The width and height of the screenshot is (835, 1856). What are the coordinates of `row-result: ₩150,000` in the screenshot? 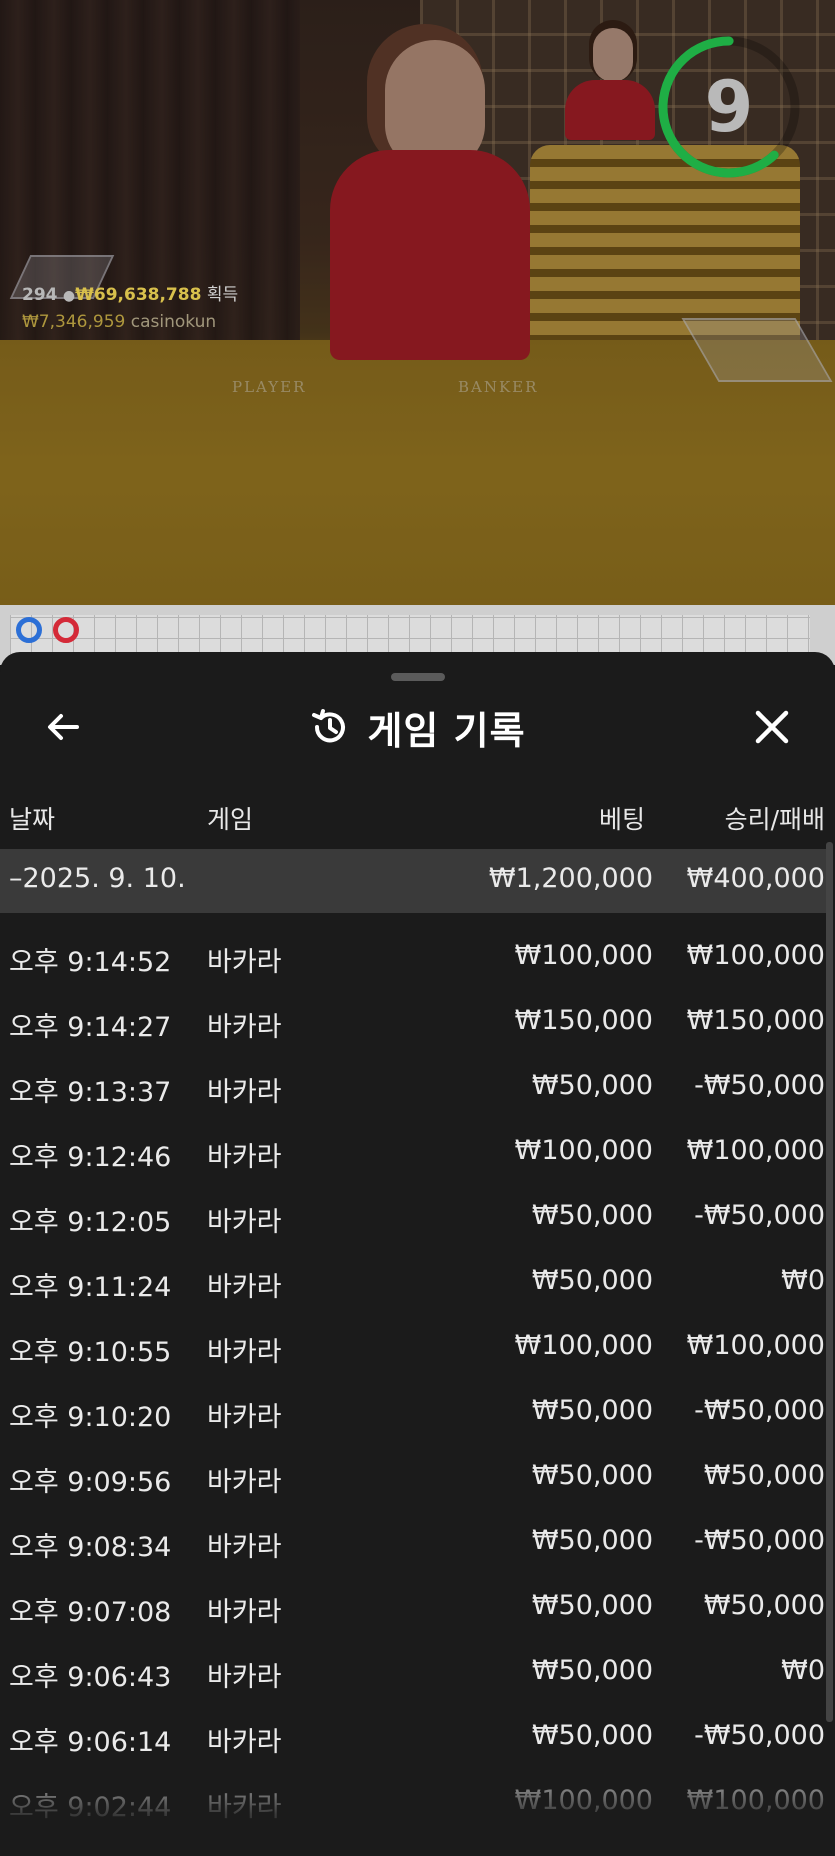 It's located at (755, 1020).